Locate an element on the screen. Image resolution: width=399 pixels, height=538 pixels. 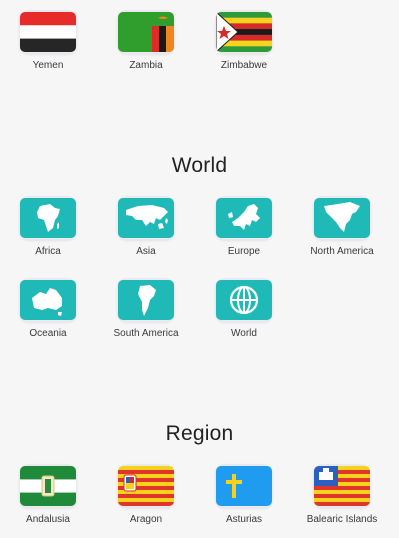
region-label: Asturias is located at coordinates (244, 519).